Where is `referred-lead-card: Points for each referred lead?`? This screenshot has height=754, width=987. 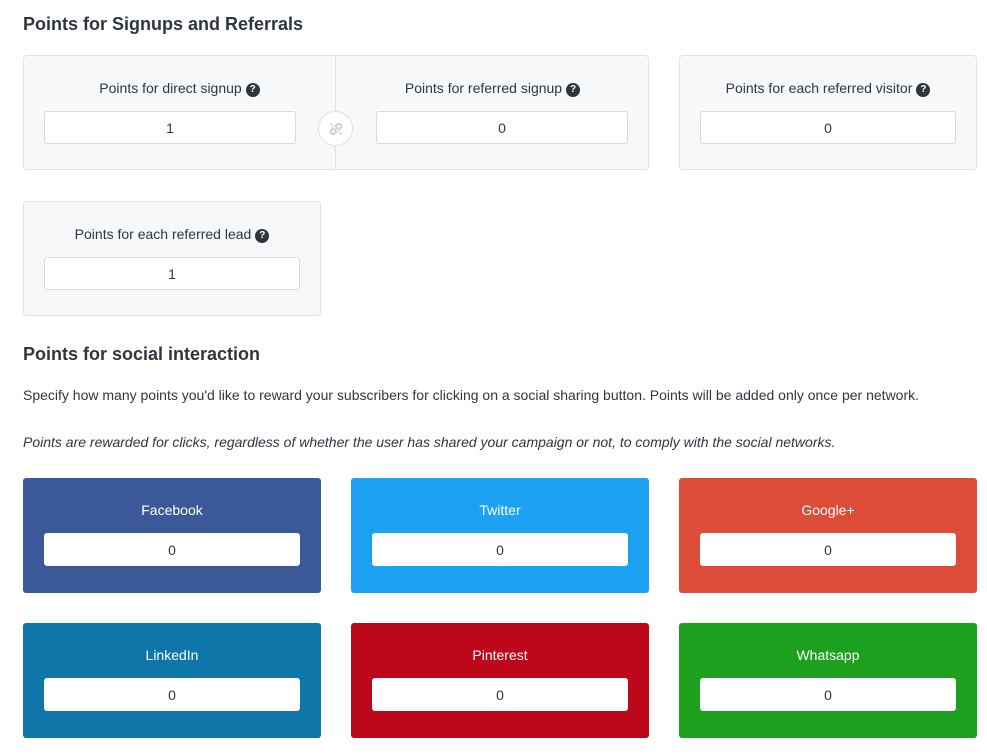
referred-lead-card: Points for each referred lead? is located at coordinates (172, 258).